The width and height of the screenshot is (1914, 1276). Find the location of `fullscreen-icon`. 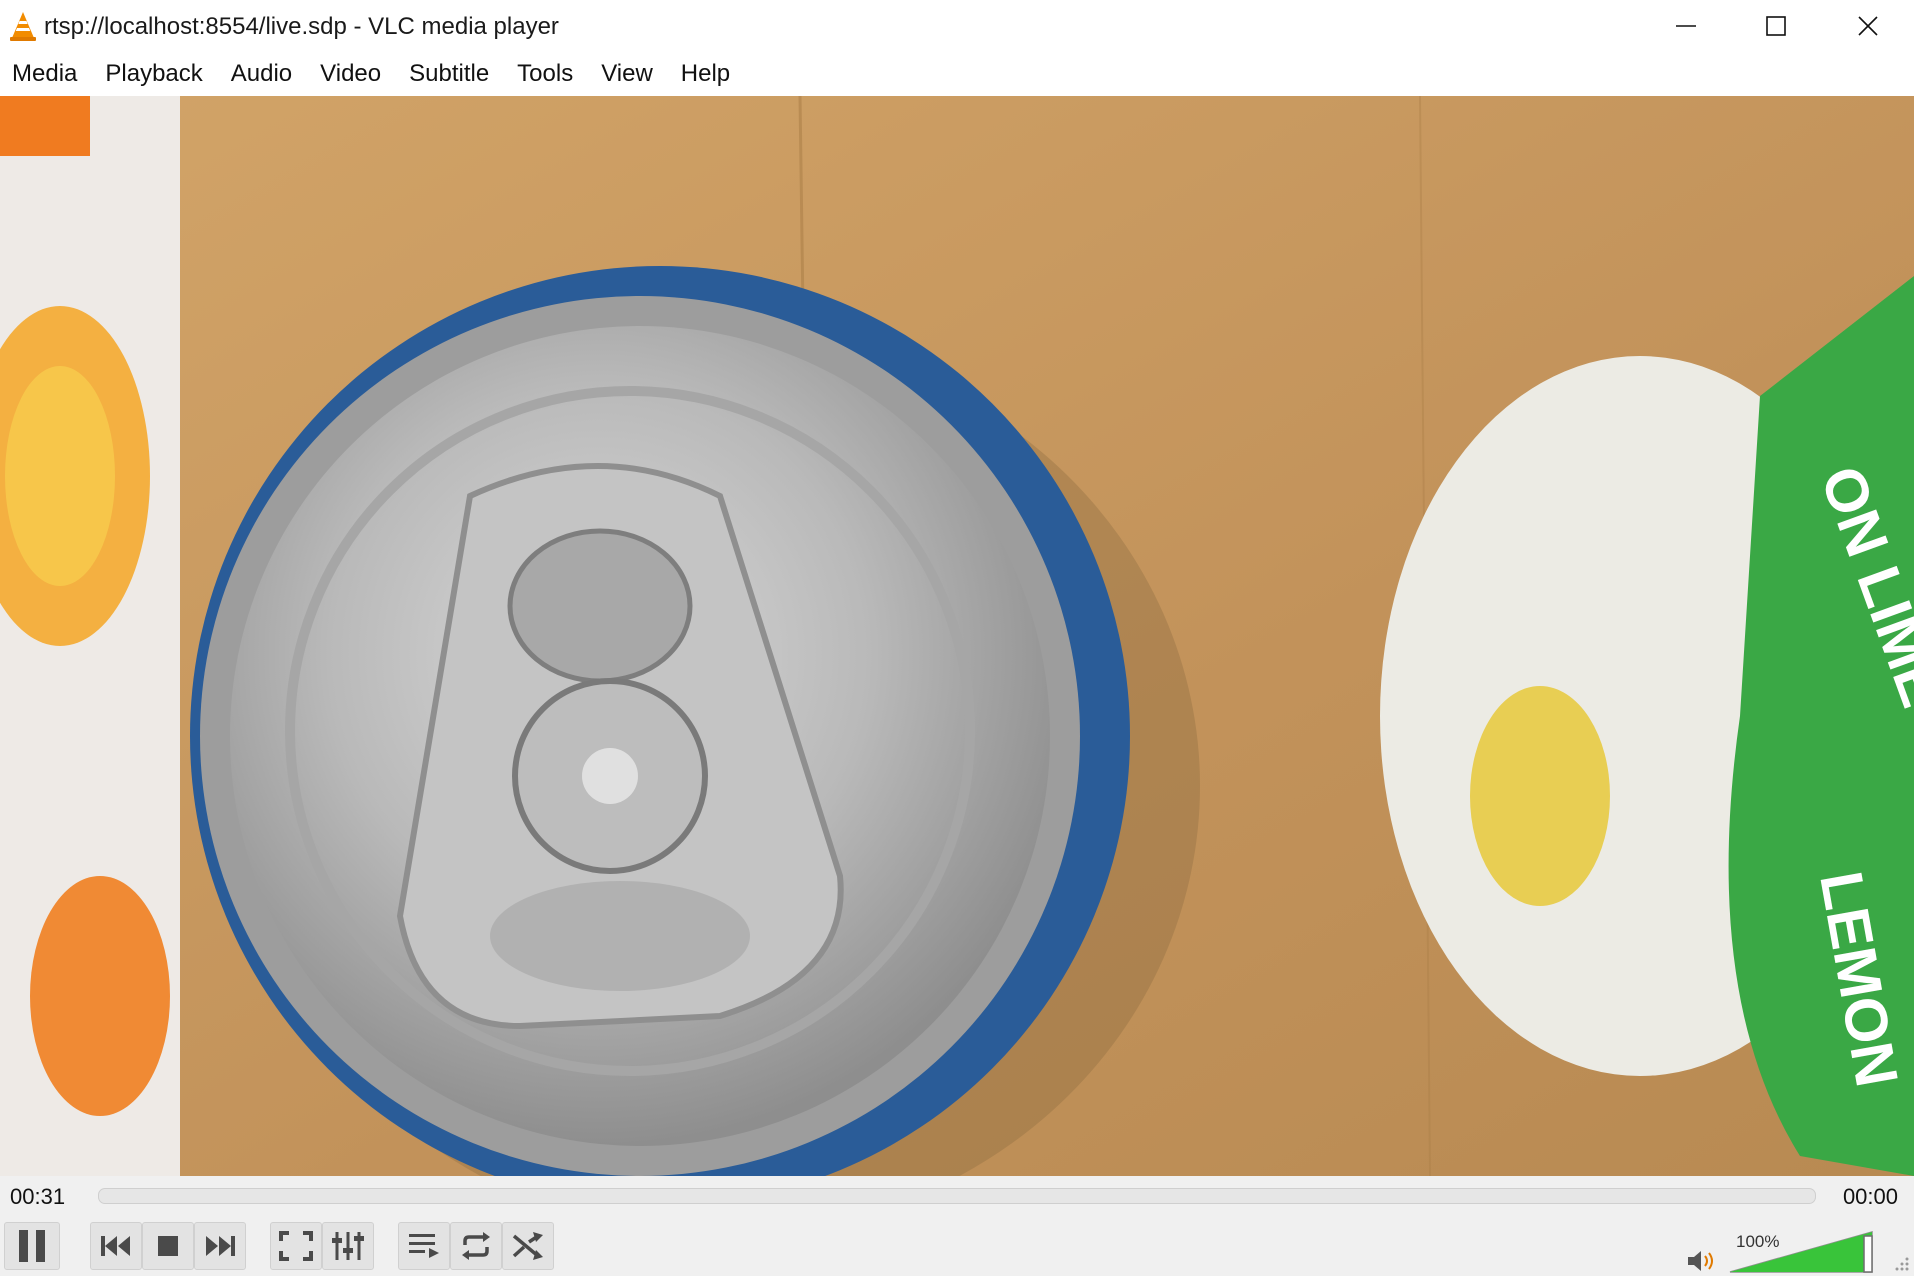

fullscreen-icon is located at coordinates (296, 1246).